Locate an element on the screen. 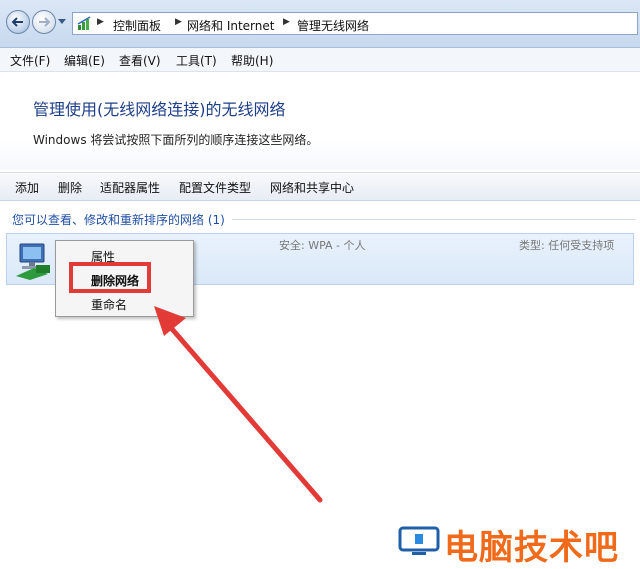  remove-button: 删除 is located at coordinates (70, 187).